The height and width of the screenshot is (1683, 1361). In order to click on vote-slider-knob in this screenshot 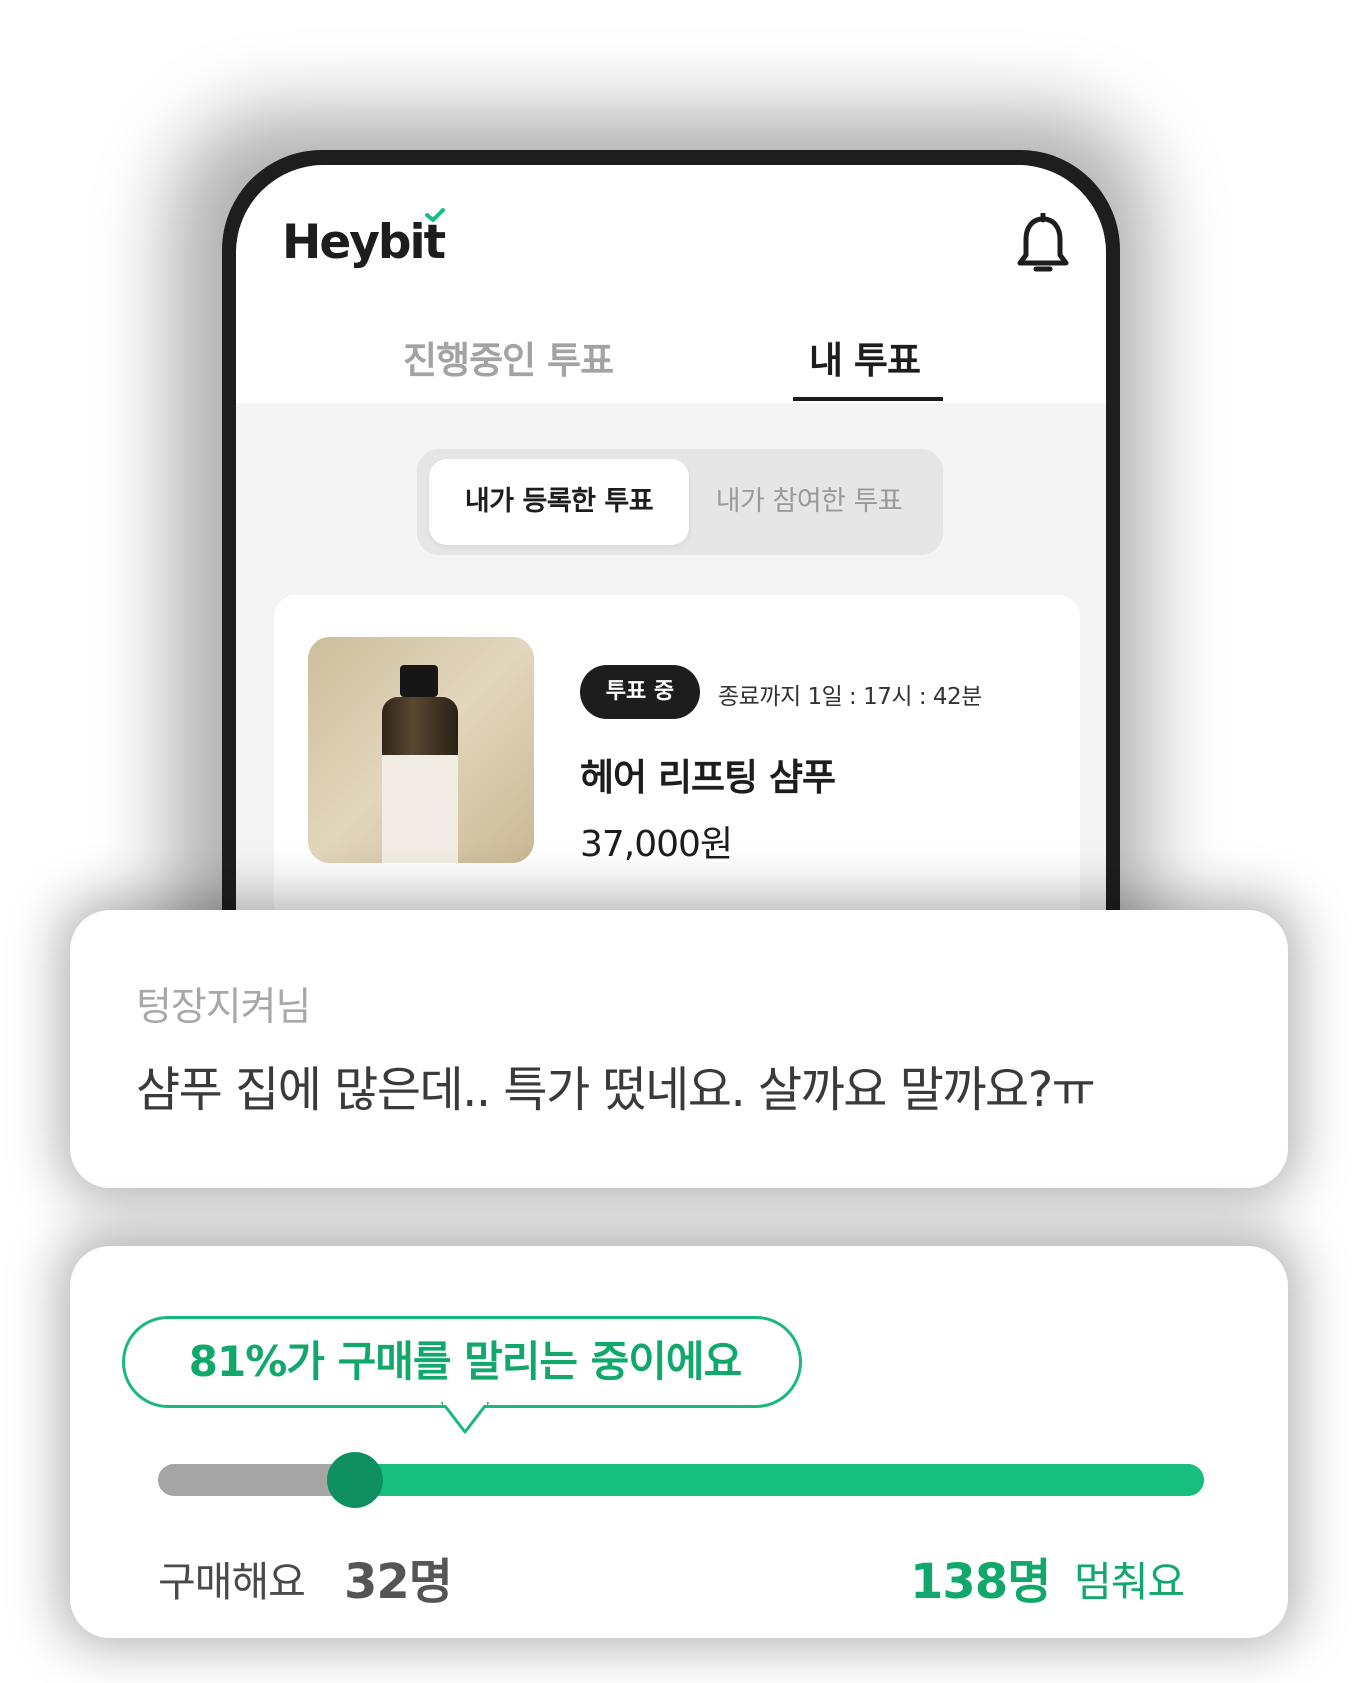, I will do `click(354, 1480)`.